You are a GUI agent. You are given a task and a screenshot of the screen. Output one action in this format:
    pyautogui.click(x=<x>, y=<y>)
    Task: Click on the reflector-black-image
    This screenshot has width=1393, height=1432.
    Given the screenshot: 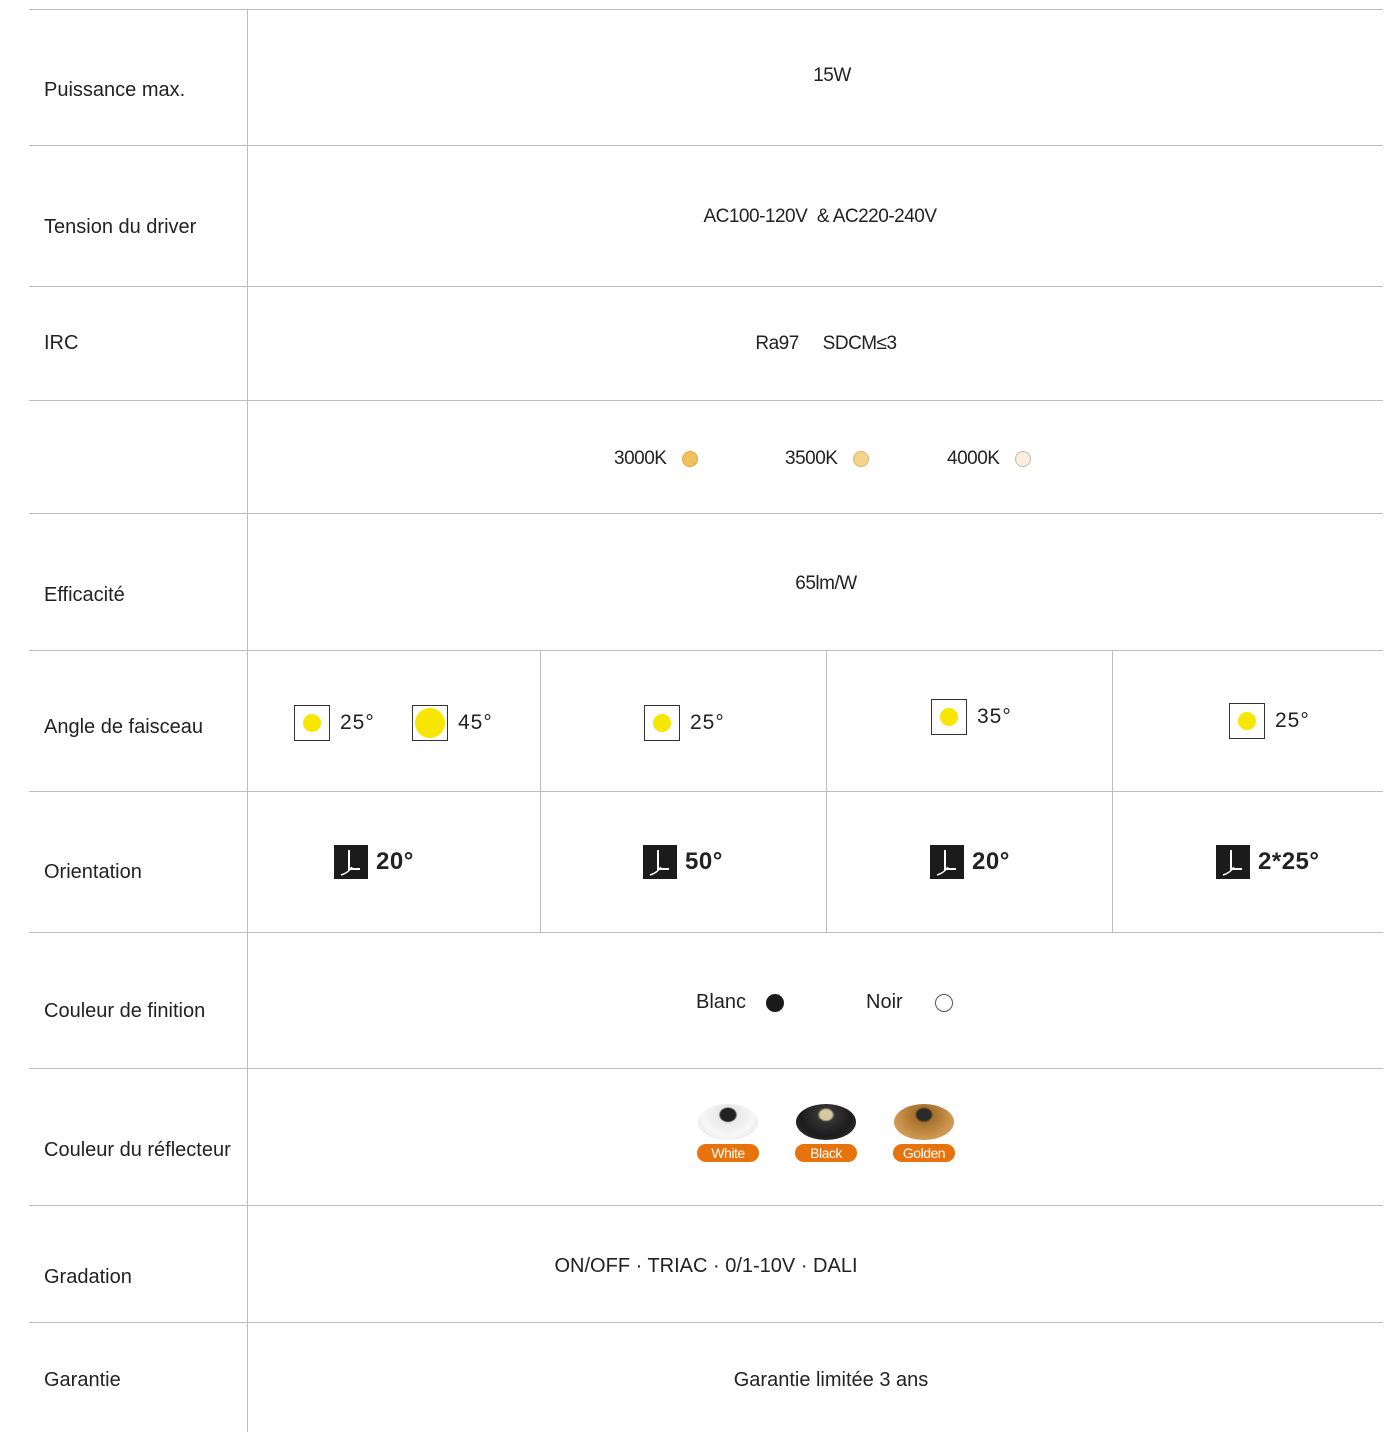 What is the action you would take?
    pyautogui.click(x=826, y=1122)
    